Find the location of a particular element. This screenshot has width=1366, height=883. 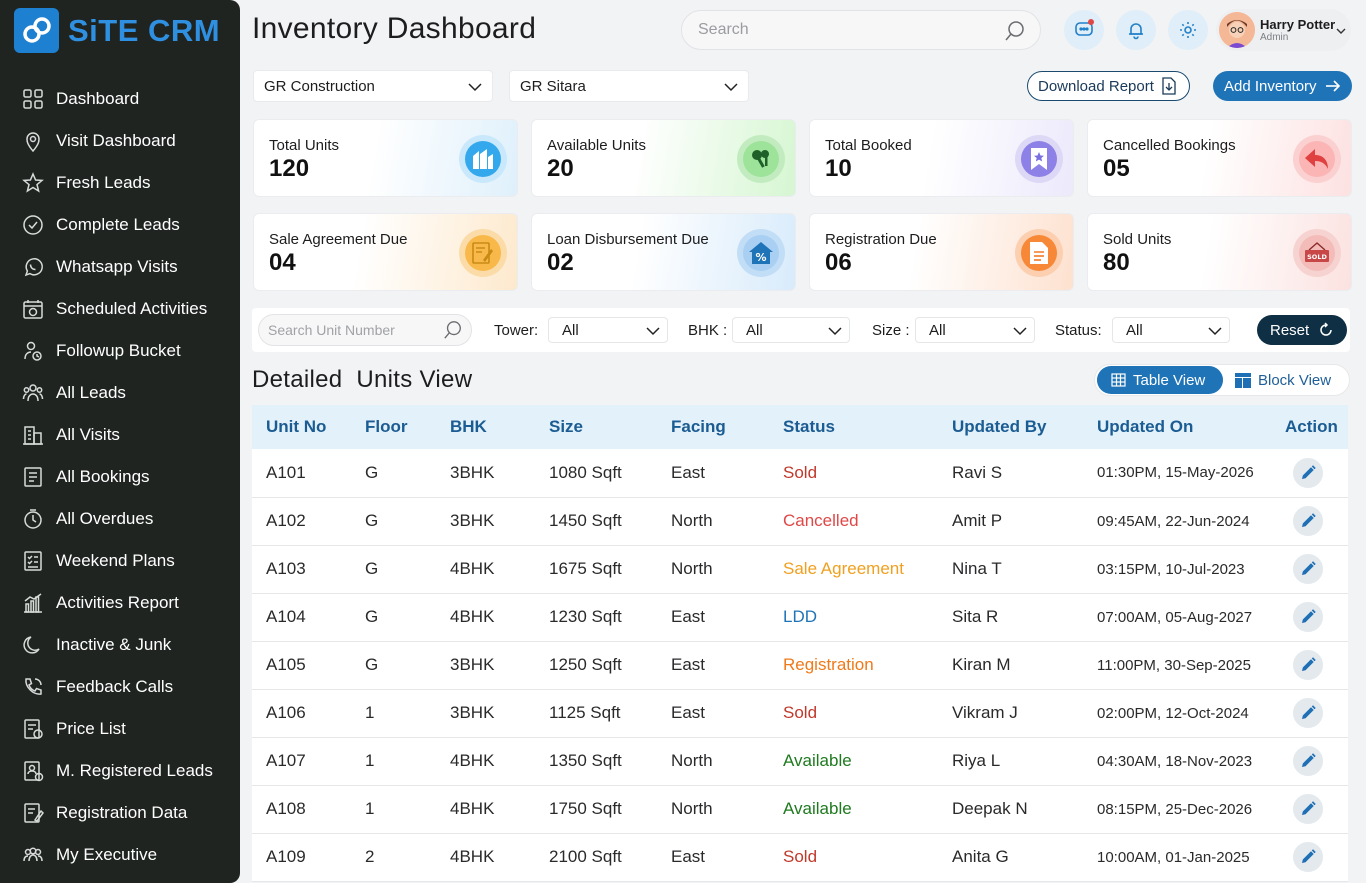

download-report-button: Download Report is located at coordinates (1108, 86).